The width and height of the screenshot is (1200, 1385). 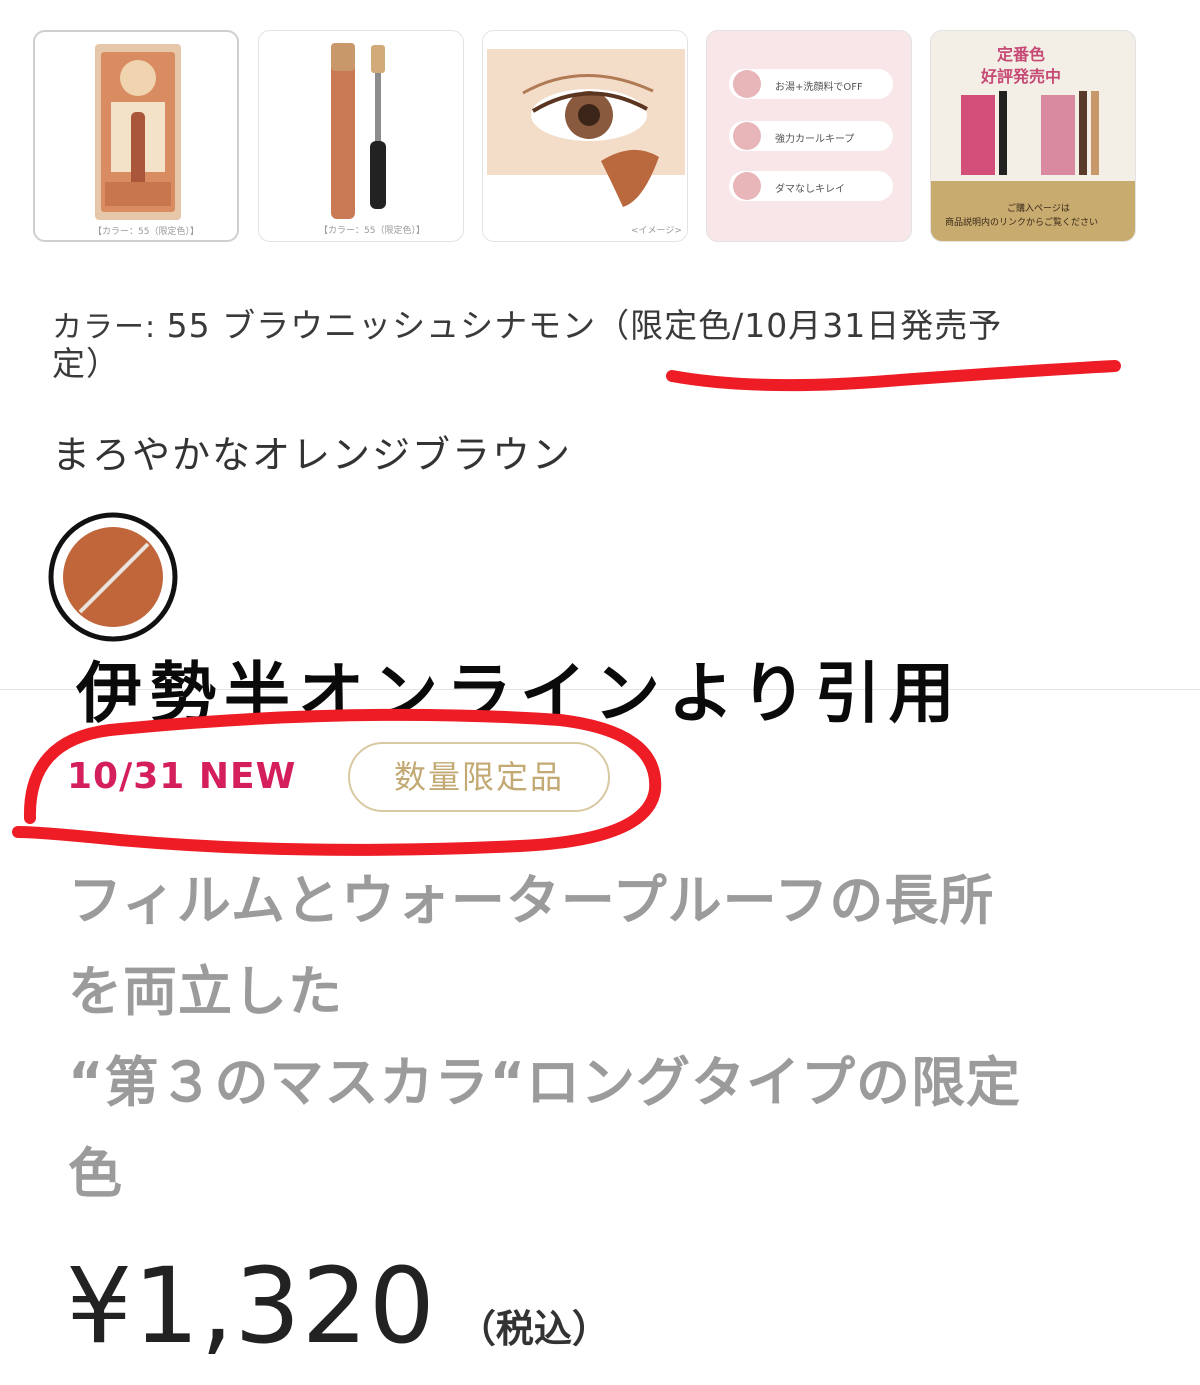 I want to click on feature-text: お湯+洗顔料でOFF, so click(x=819, y=87).